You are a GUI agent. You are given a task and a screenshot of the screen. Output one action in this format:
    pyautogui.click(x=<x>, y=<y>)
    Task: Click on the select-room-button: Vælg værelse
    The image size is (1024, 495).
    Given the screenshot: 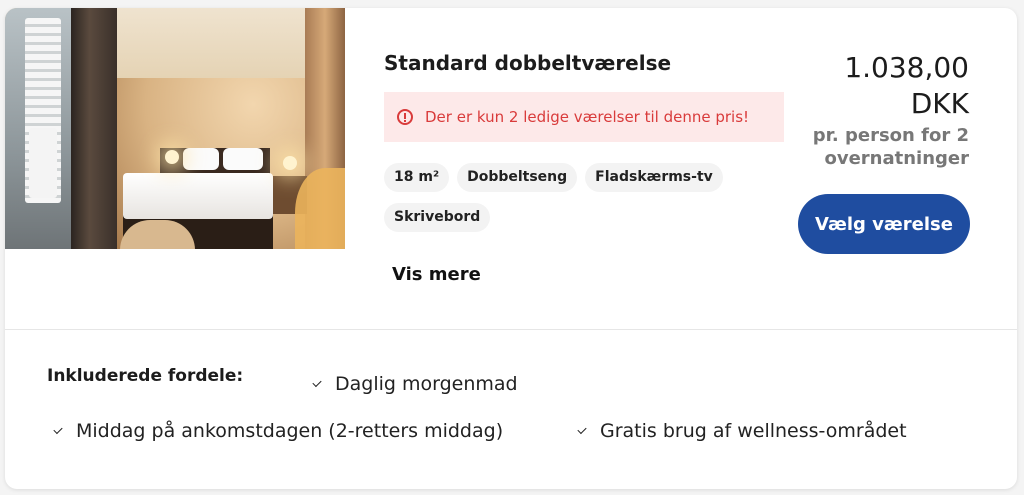 What is the action you would take?
    pyautogui.click(x=884, y=224)
    